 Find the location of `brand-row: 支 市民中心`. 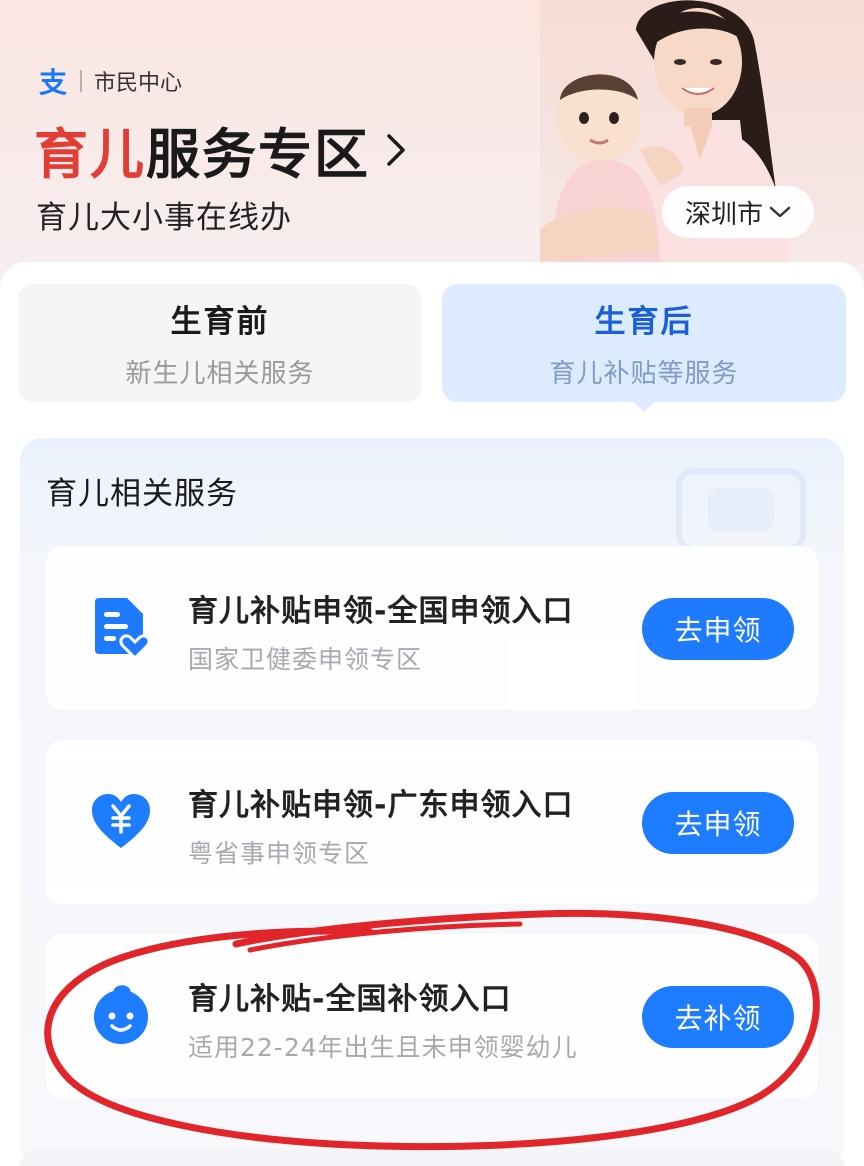

brand-row: 支 市民中心 is located at coordinates (109, 81).